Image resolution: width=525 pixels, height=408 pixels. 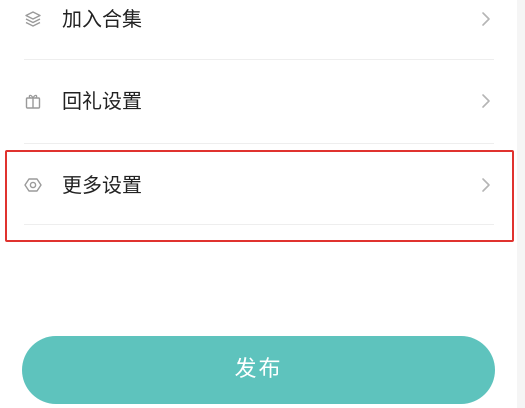 I want to click on gift-icon, so click(x=33, y=101).